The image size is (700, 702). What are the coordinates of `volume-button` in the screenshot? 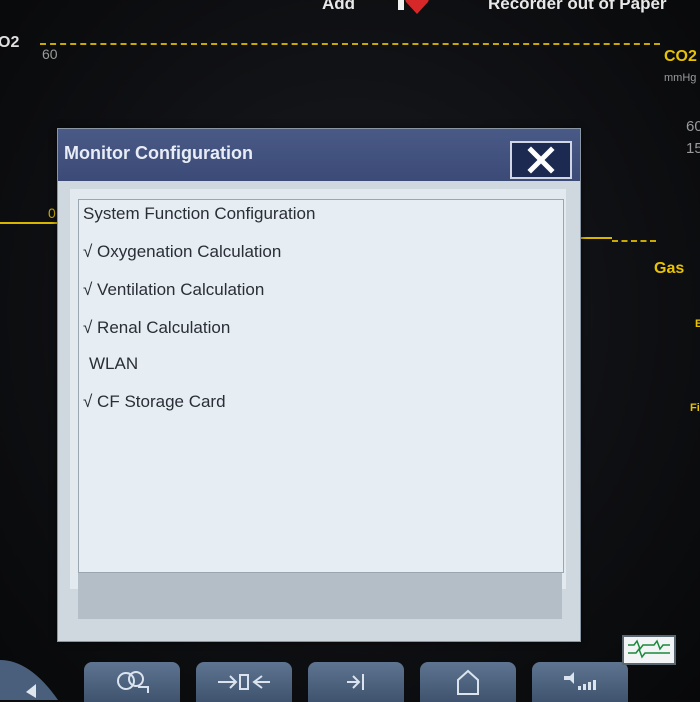 It's located at (580, 682).